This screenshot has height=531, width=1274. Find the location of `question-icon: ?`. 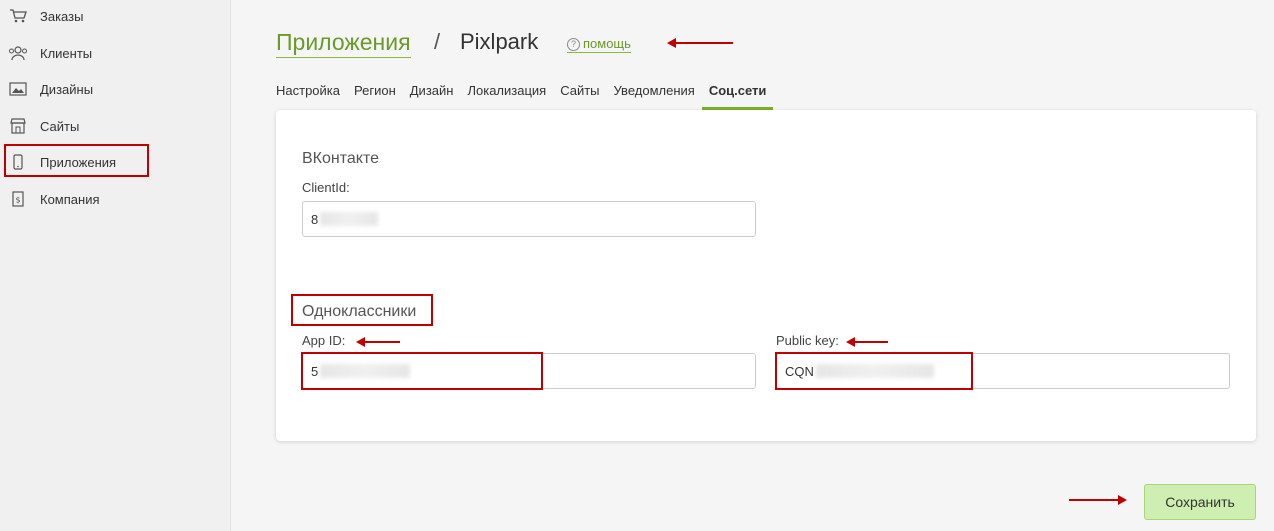

question-icon: ? is located at coordinates (573, 44).